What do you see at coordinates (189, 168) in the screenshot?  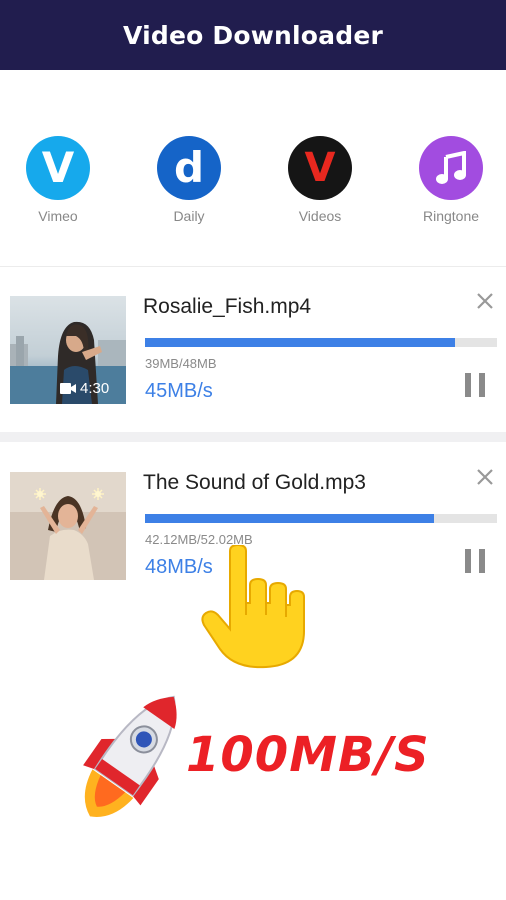 I see `dailymotion-icon: d` at bounding box center [189, 168].